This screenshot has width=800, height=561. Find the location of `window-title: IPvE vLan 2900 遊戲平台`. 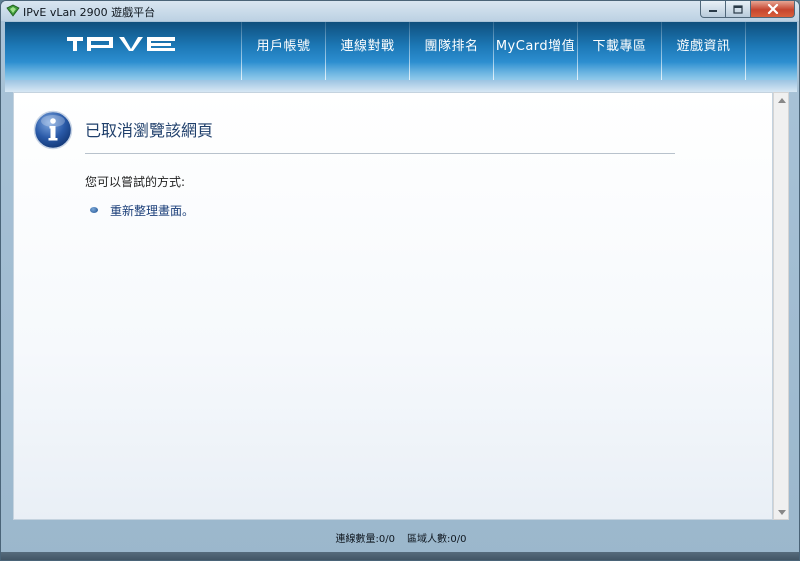

window-title: IPvE vLan 2900 遊戲平台 is located at coordinates (89, 12).